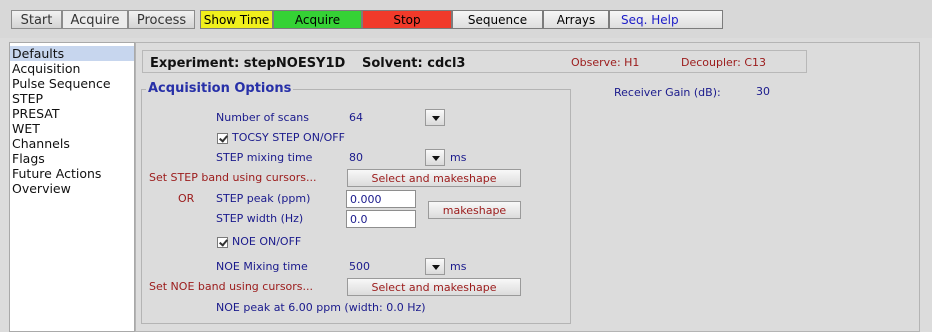 This screenshot has height=332, width=932. What do you see at coordinates (72, 128) in the screenshot?
I see `sidebar-item-wet: WET` at bounding box center [72, 128].